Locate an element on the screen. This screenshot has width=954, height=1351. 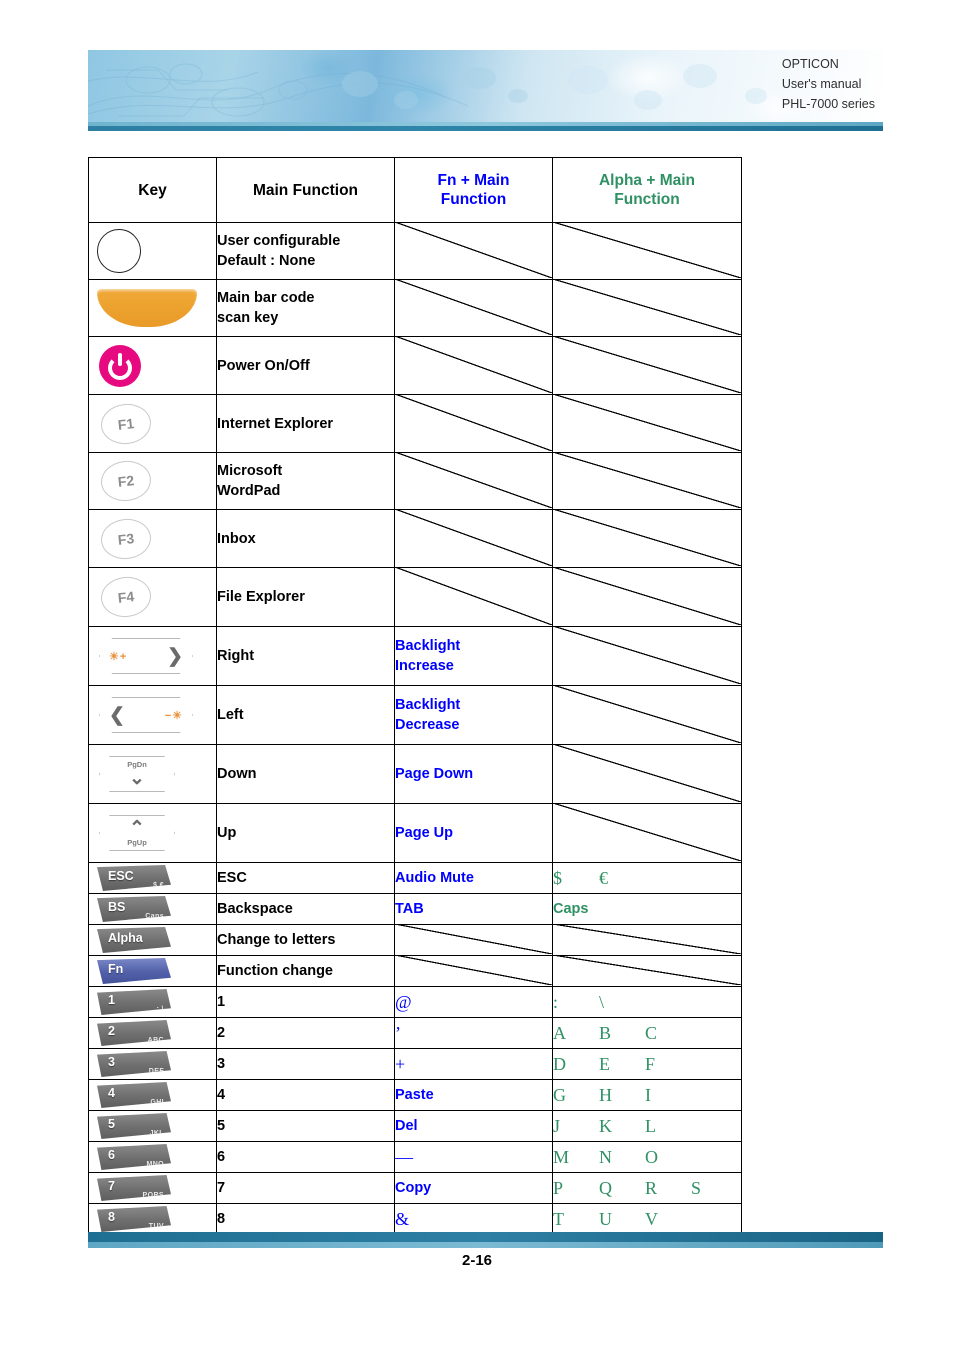
main-function-cell: 4 is located at coordinates (305, 1095).